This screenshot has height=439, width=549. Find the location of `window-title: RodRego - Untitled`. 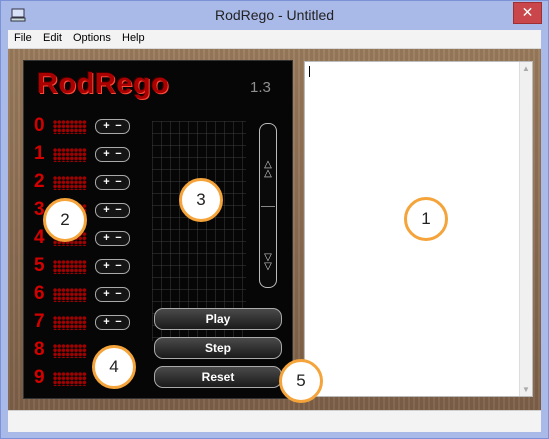

window-title: RodRego - Untitled is located at coordinates (274, 15).